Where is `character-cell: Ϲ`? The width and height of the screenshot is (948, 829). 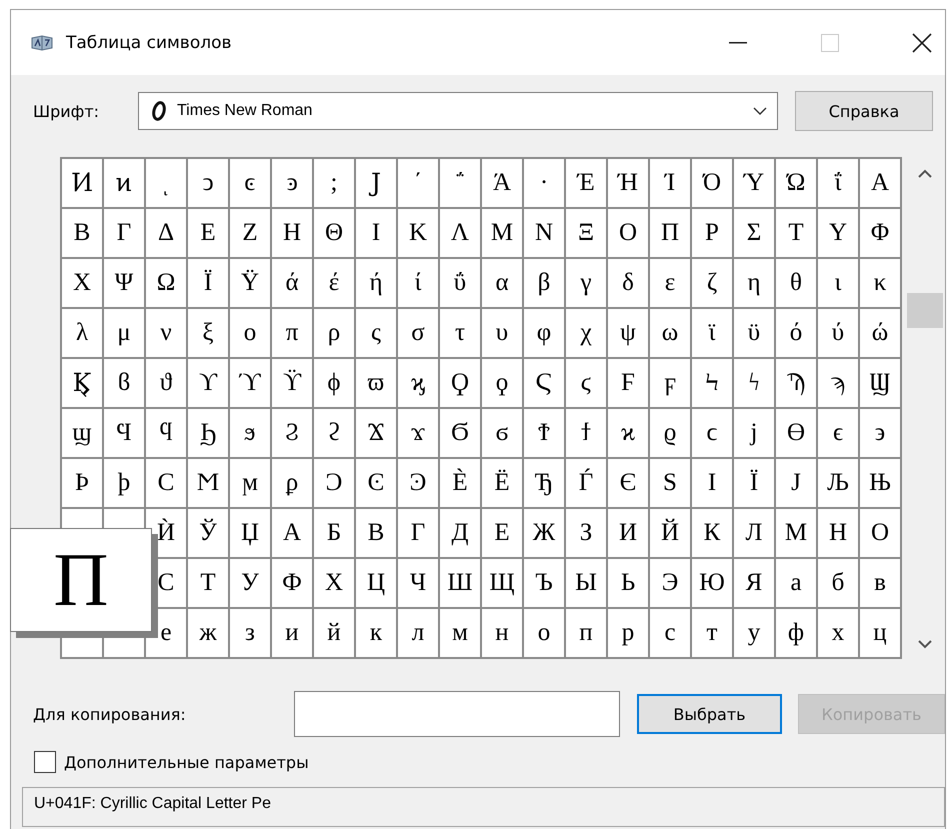
character-cell: Ϲ is located at coordinates (166, 483).